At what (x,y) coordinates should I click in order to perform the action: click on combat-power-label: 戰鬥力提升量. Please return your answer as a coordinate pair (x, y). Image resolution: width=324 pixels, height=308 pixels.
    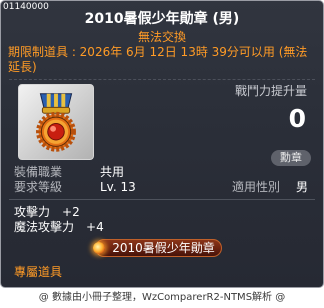
    Looking at the image, I should click on (270, 91).